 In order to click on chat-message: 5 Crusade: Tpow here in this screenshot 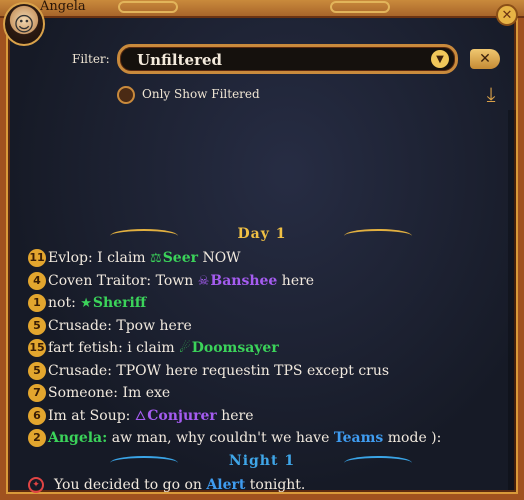, I will do `click(110, 326)`.